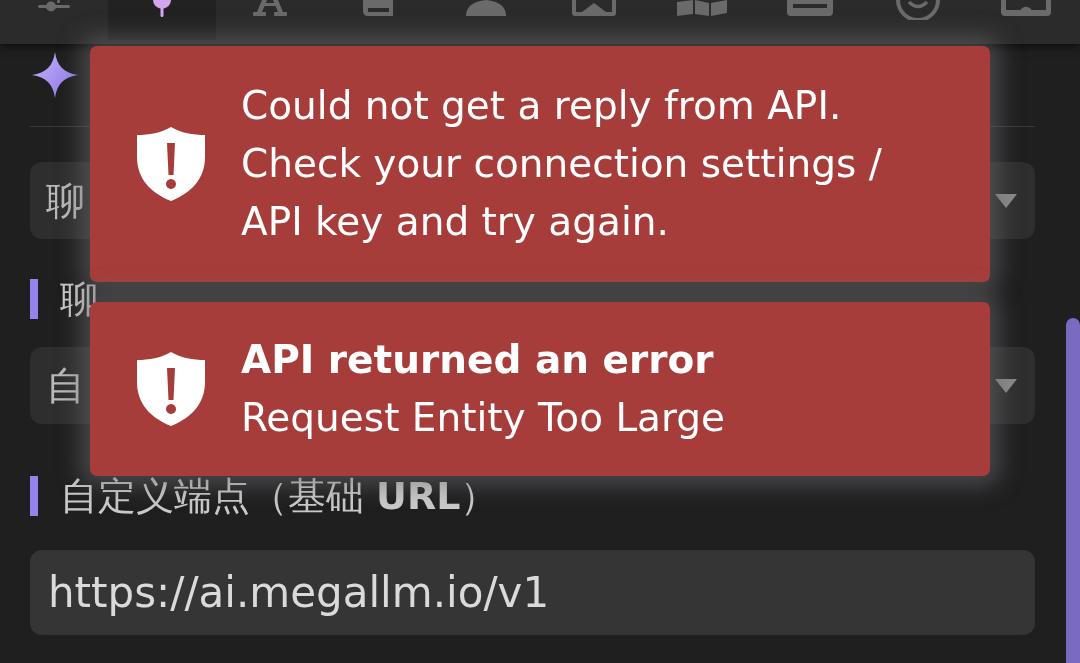 The image size is (1080, 663). Describe the element at coordinates (1026, 8) in the screenshot. I see `card-icon` at that location.